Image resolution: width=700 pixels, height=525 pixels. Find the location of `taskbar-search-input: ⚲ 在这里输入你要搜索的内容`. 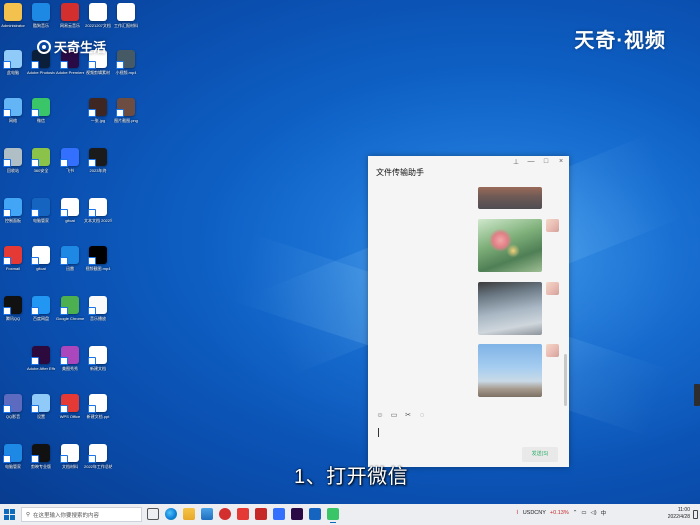

taskbar-search-input: ⚲ 在这里输入你要搜索的内容 is located at coordinates (81, 514).